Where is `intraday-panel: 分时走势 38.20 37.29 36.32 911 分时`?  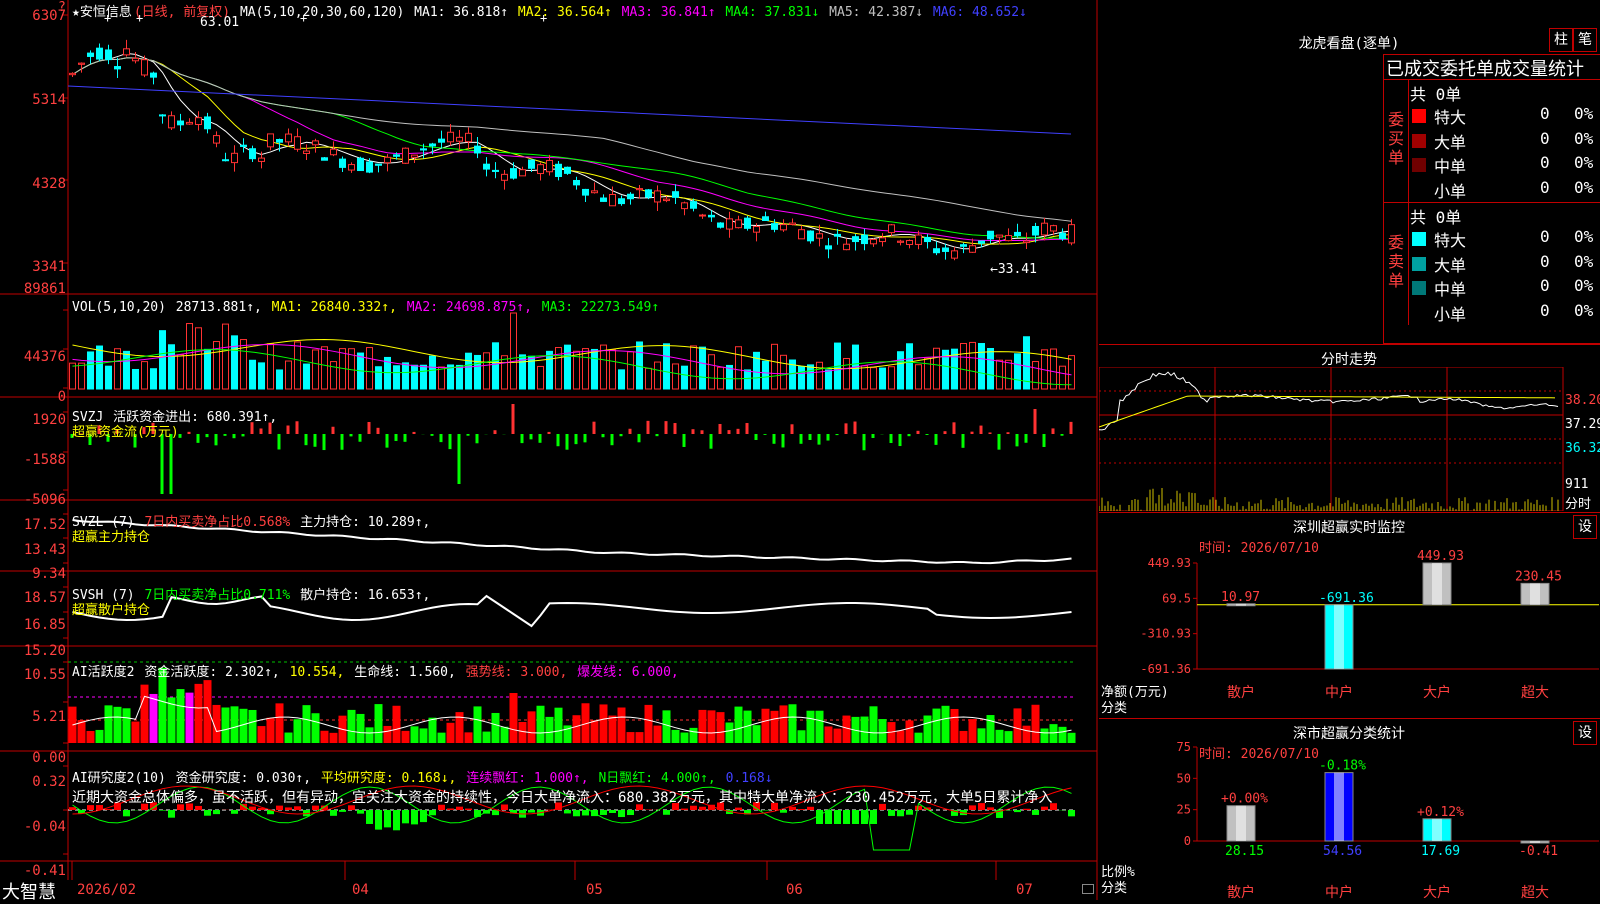
intraday-panel: 分时走势 38.20 37.29 36.32 911 分时 is located at coordinates (1349, 427).